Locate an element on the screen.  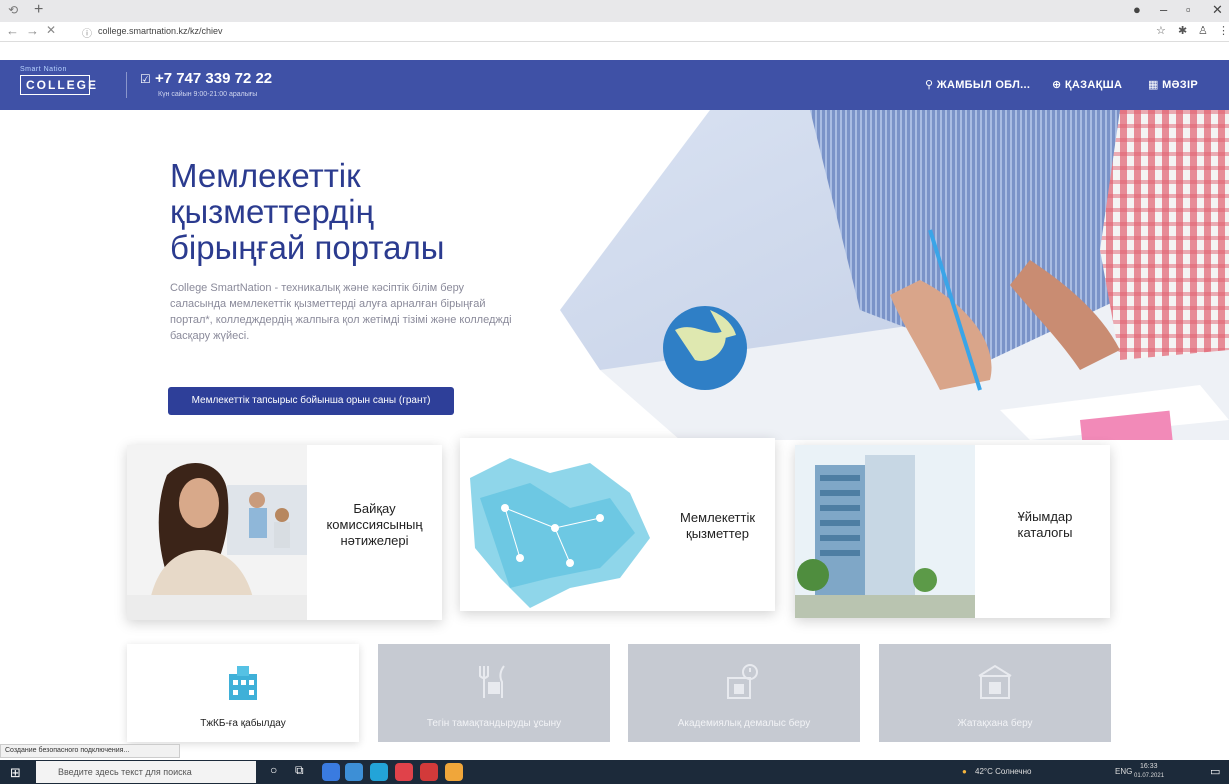
organizations-catalog-label: Ұйымдар каталогы is located at coordinates (1045, 525).